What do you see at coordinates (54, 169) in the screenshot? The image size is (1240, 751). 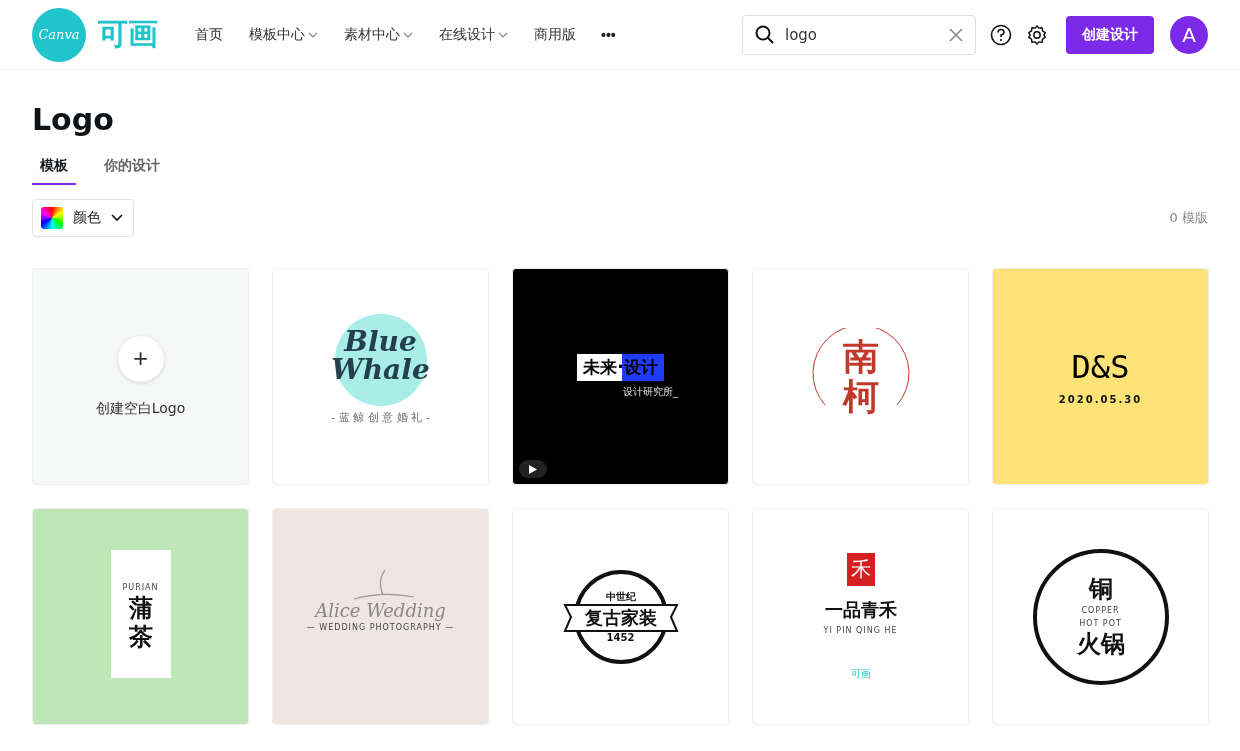 I see `tab: 模板` at bounding box center [54, 169].